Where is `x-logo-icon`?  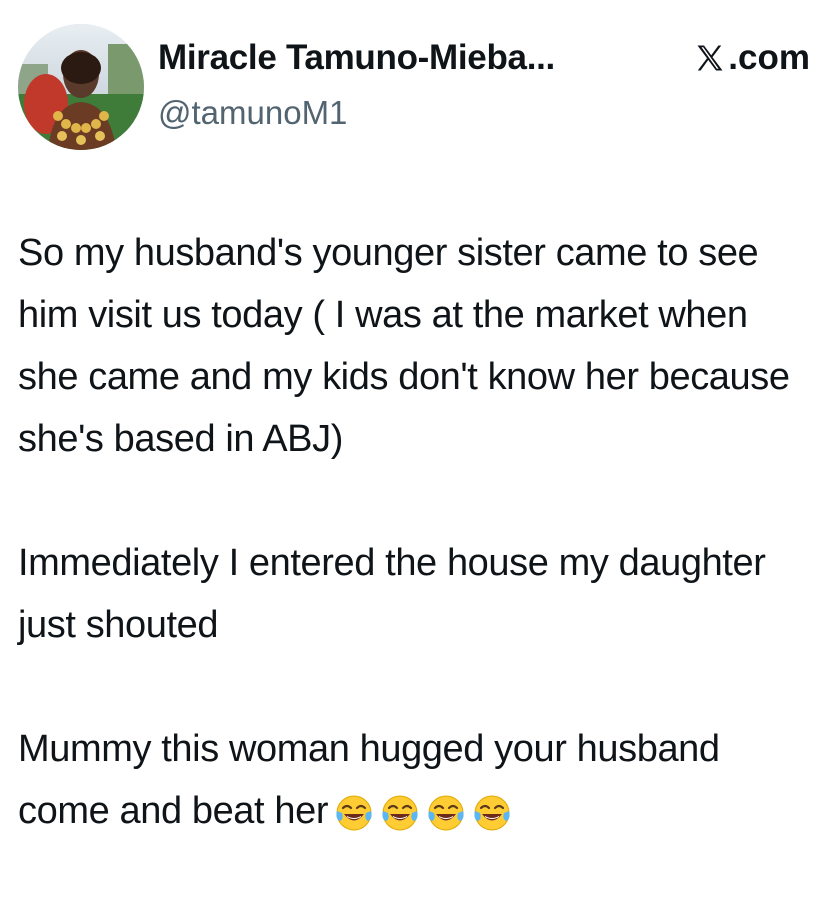
x-logo-icon is located at coordinates (710, 58).